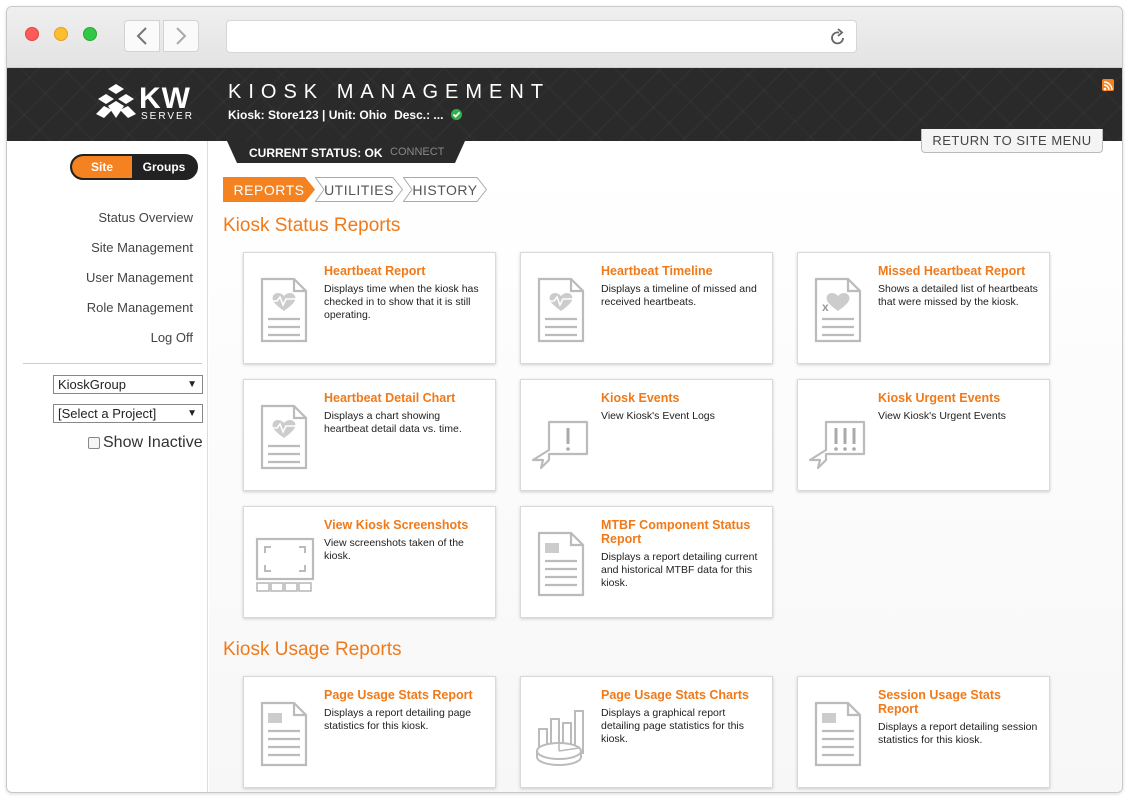 Image resolution: width=1129 pixels, height=798 pixels. Describe the element at coordinates (389, 92) in the screenshot. I see `page-title: KIOSK MANAGEMENT` at that location.